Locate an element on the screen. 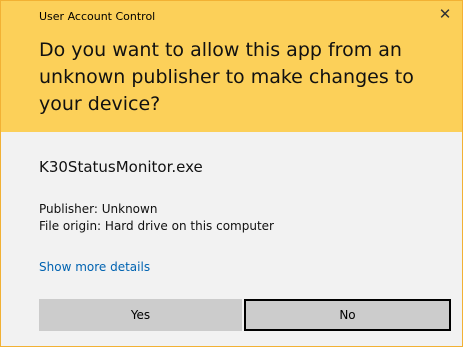  show-more-details-link: Show more details is located at coordinates (94, 267).